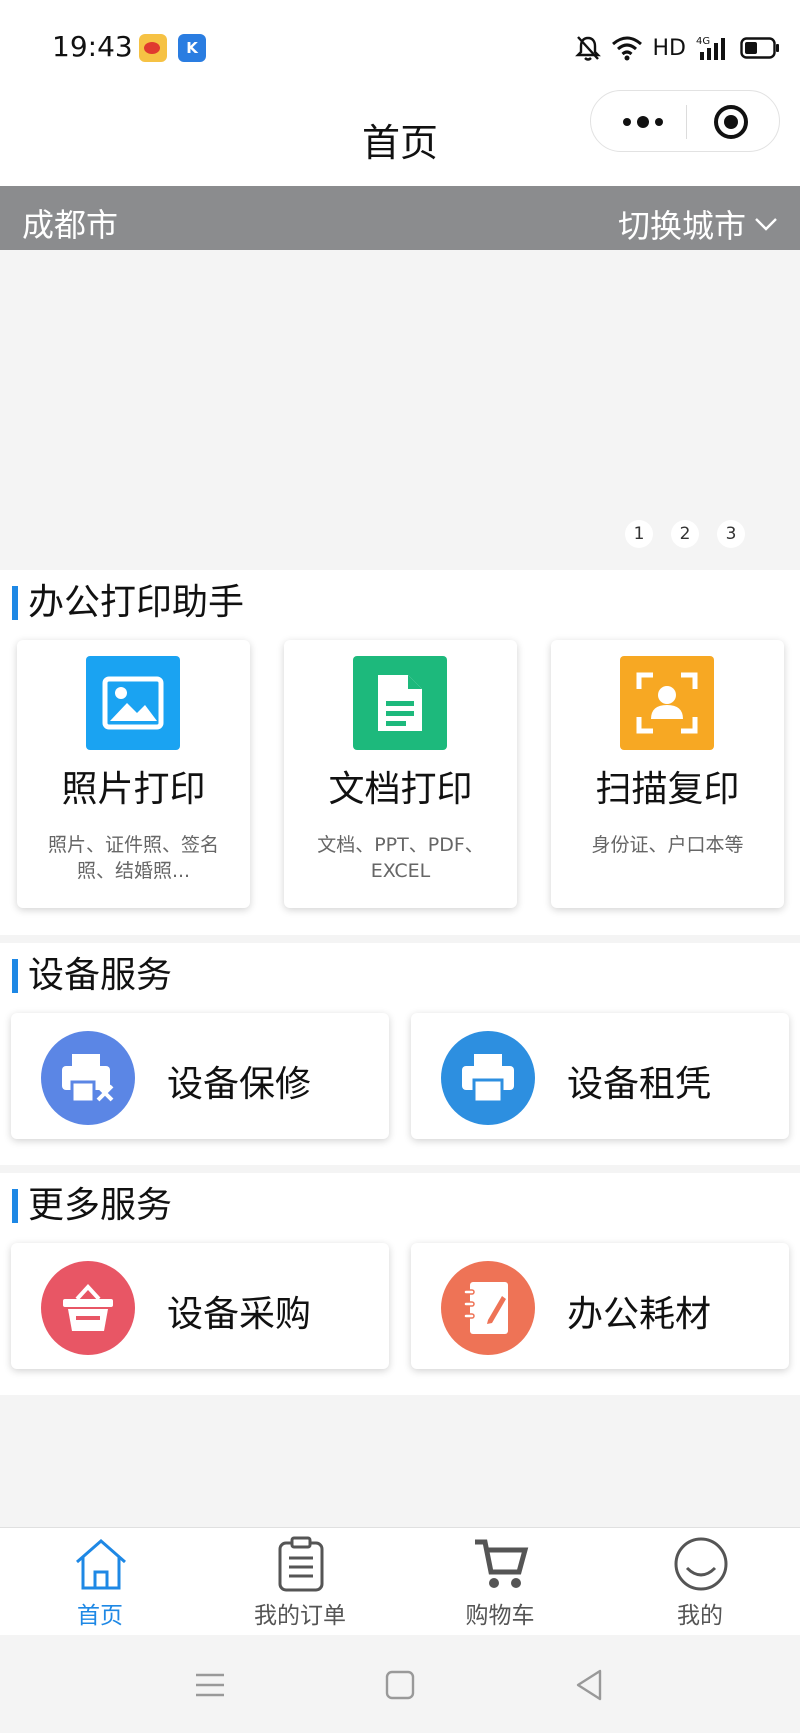  I want to click on tab-me: 我的, so click(700, 1582).